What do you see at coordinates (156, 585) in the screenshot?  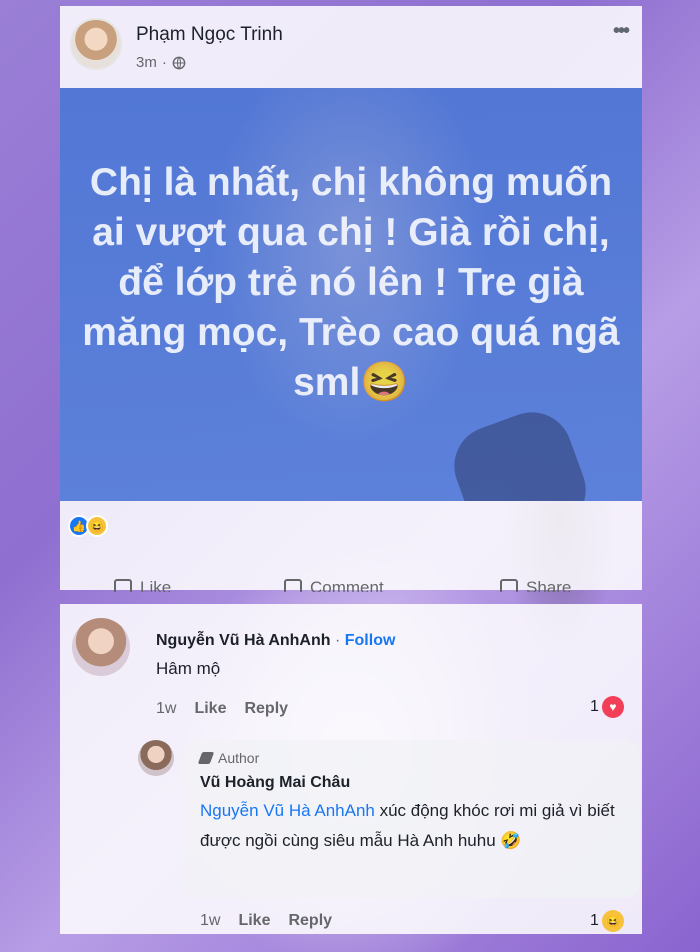 I see `like-action-label: Like` at bounding box center [156, 585].